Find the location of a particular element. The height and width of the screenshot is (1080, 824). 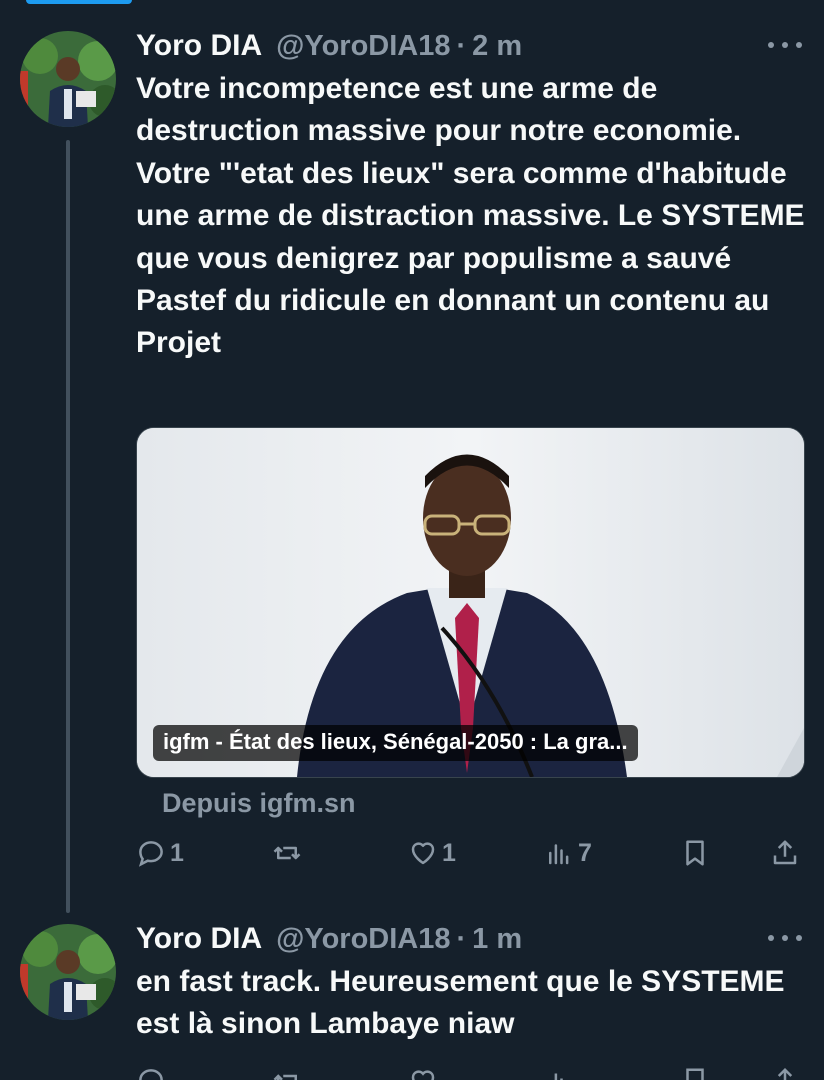

tweet-header: Yoro DIA @YoroDIA18 · 2 m is located at coordinates (329, 46).